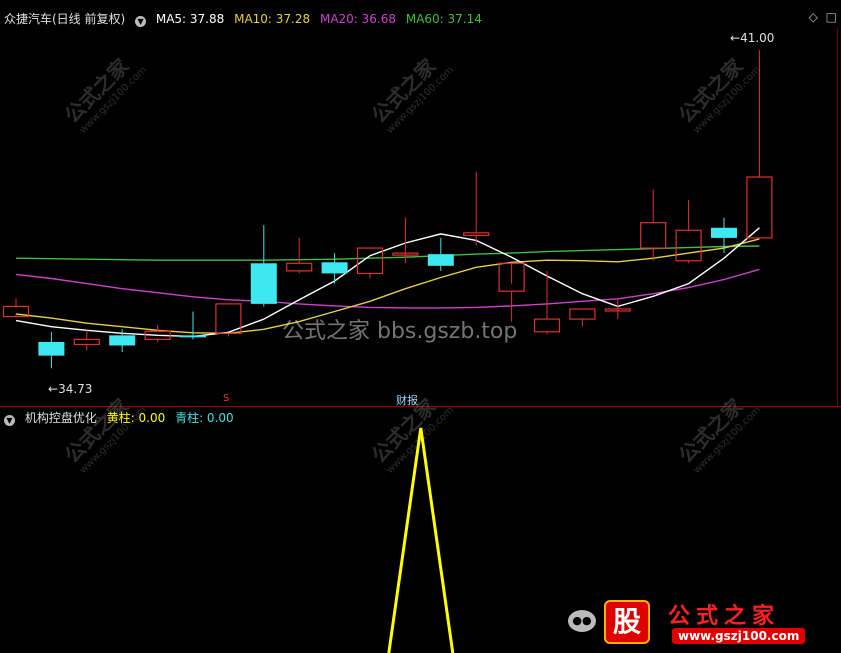 This screenshot has width=841, height=653. Describe the element at coordinates (226, 398) in the screenshot. I see `sell-signal-marker: S` at that location.